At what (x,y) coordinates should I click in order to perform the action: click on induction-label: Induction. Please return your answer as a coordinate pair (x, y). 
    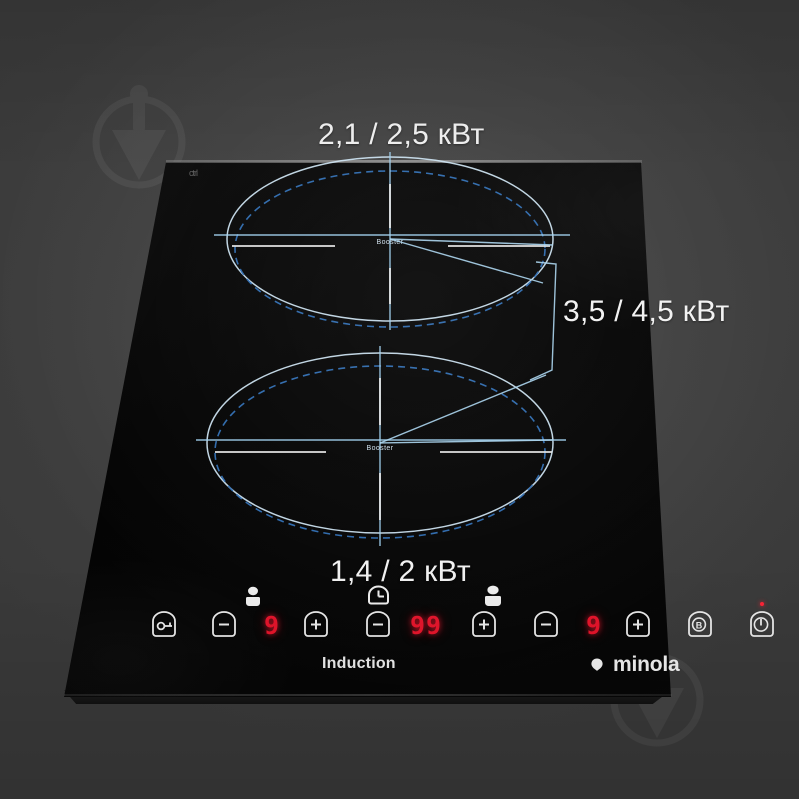
    Looking at the image, I should click on (359, 663).